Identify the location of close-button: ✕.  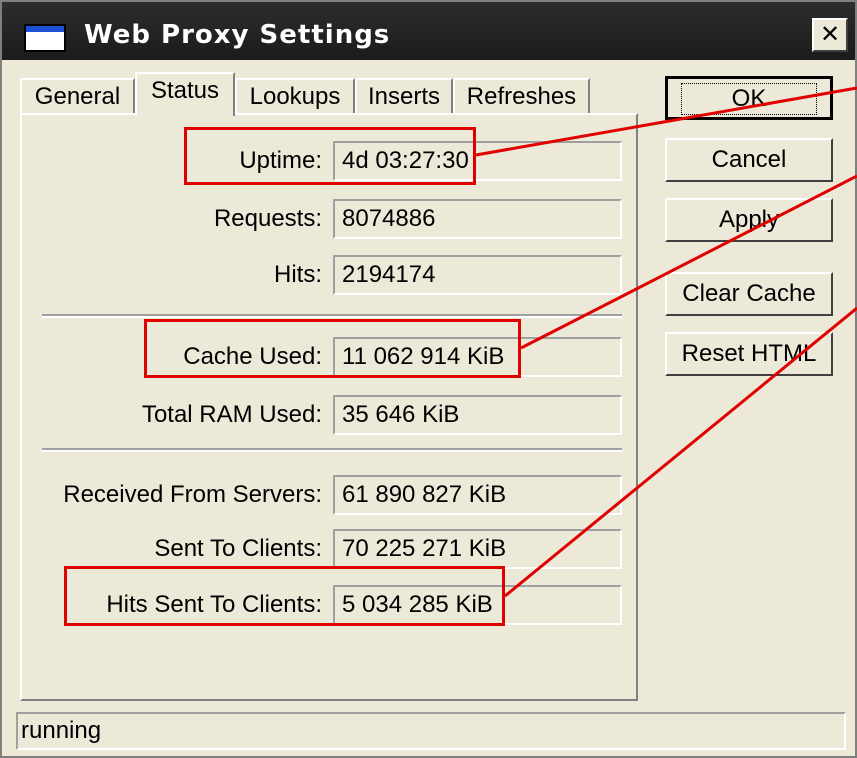
(830, 35).